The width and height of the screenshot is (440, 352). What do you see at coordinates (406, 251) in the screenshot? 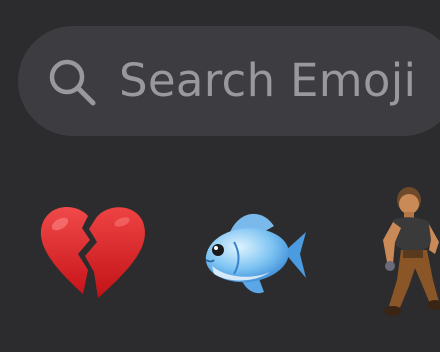
I see `man-dancing-emoji` at bounding box center [406, 251].